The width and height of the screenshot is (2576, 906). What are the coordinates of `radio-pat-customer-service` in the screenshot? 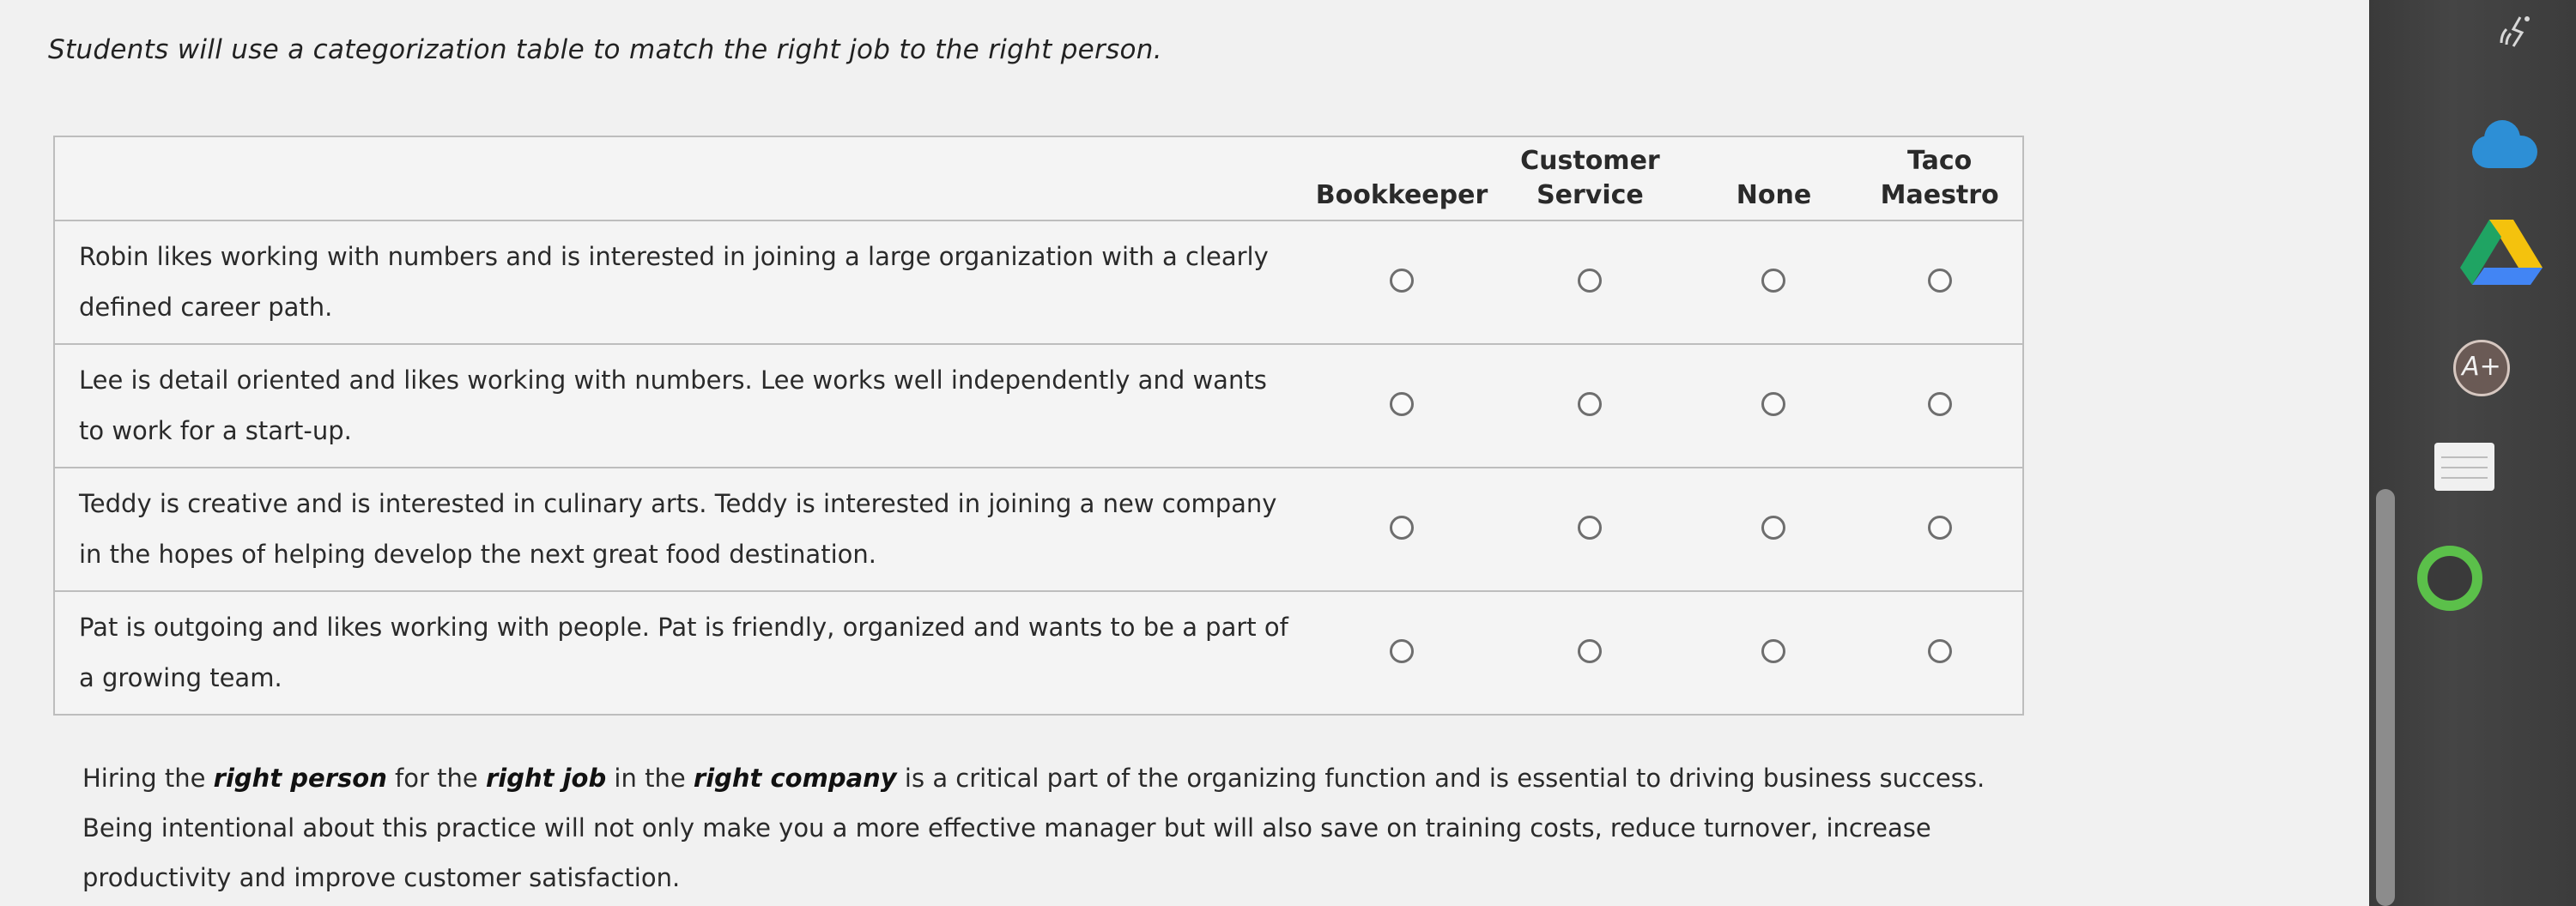 It's located at (1590, 651).